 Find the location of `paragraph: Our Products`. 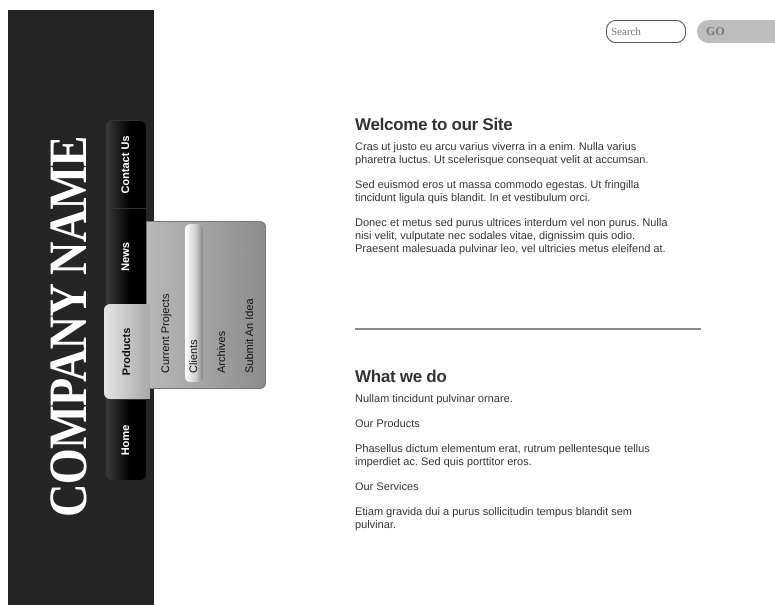

paragraph: Our Products is located at coordinates (388, 424).